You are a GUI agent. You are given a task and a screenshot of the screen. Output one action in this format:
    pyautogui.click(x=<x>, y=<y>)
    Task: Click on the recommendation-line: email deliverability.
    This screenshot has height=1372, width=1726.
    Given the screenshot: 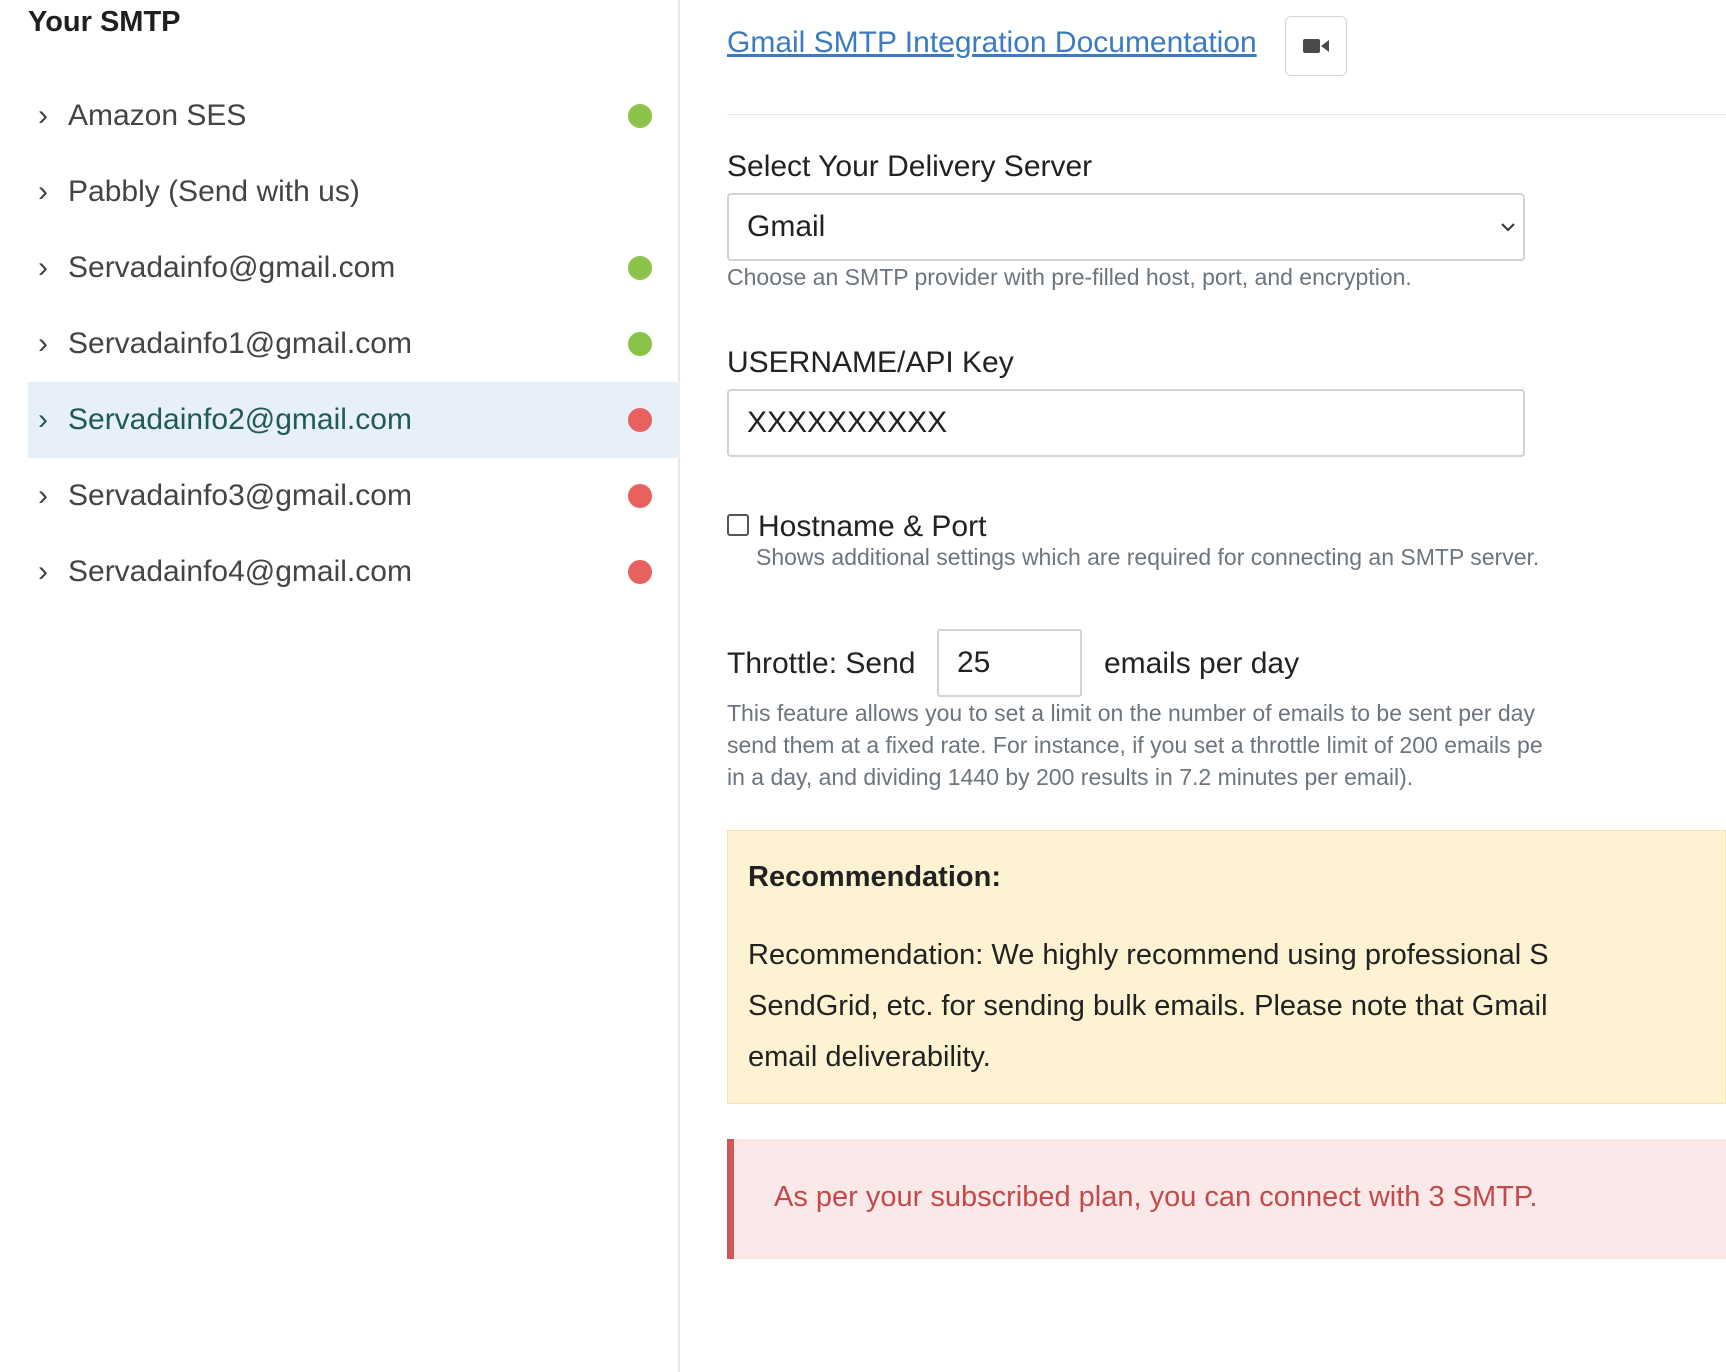 What is the action you would take?
    pyautogui.click(x=869, y=1057)
    